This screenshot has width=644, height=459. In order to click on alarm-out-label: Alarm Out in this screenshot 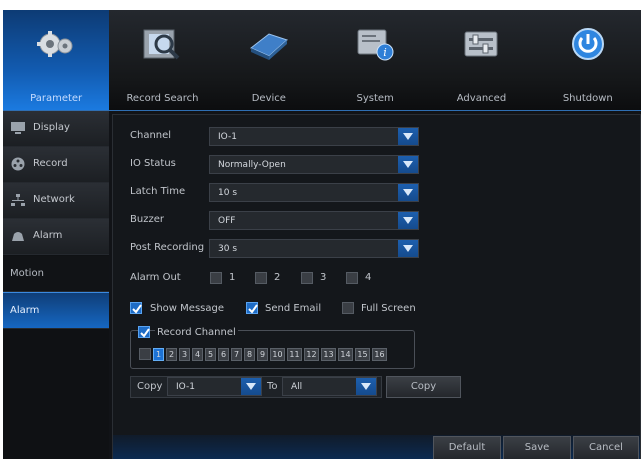, I will do `click(155, 277)`.